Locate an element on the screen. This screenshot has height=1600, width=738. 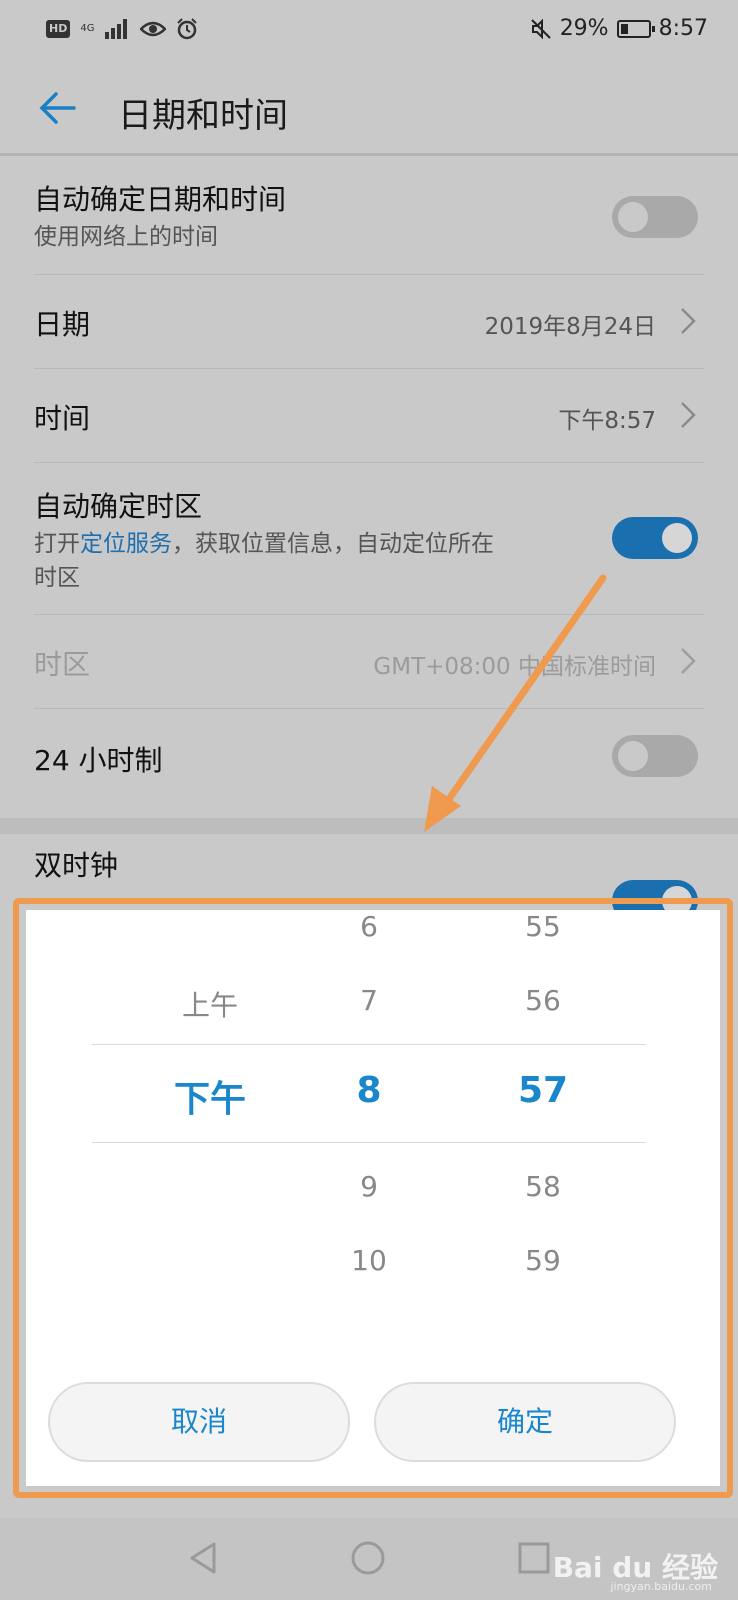
hour-option: 10 is located at coordinates (369, 1260).